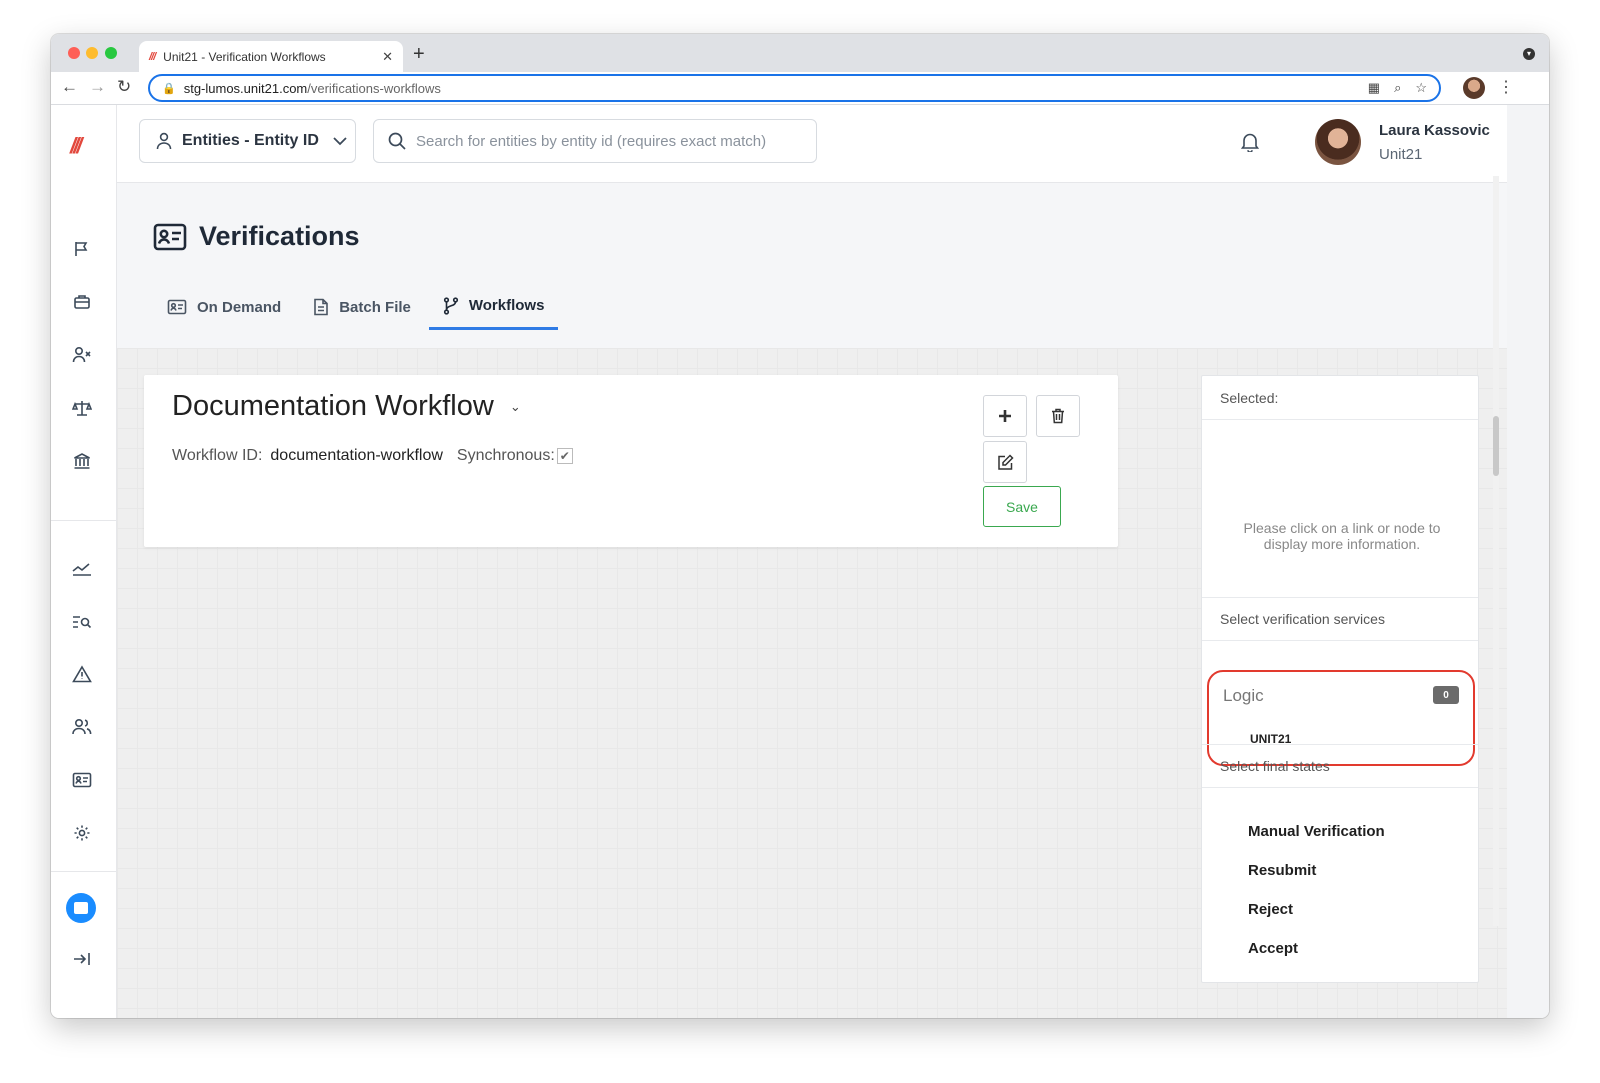 The width and height of the screenshot is (1600, 1083). What do you see at coordinates (1529, 54) in the screenshot?
I see `tab-search-icon: ▾` at bounding box center [1529, 54].